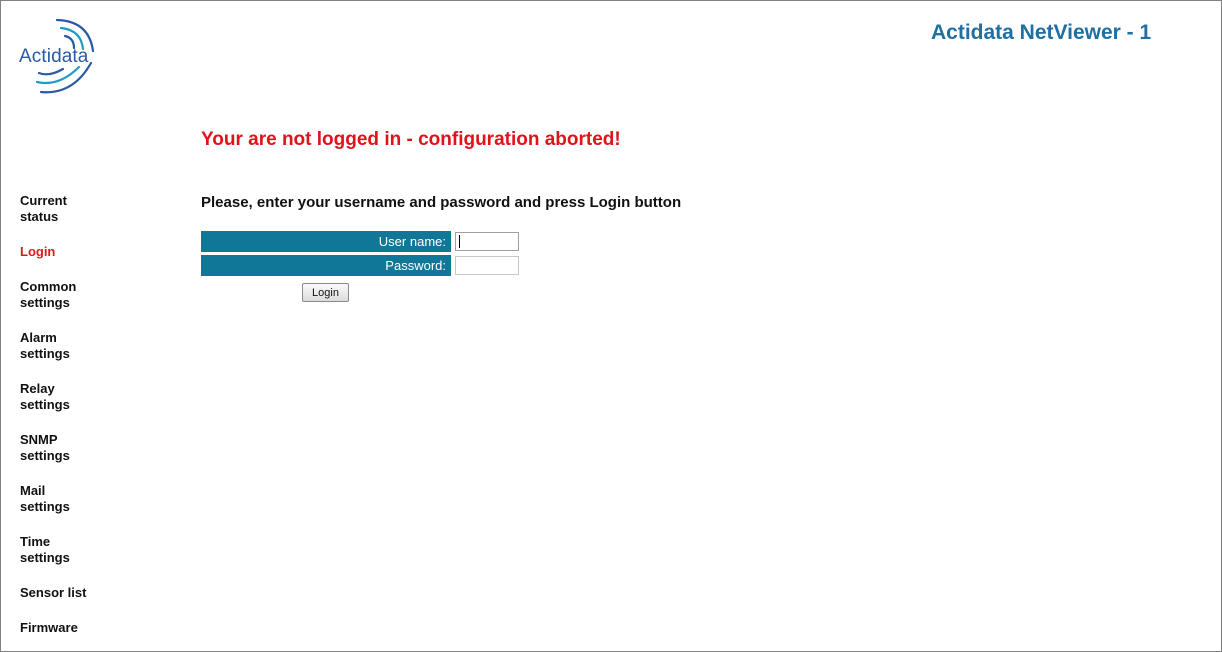 The width and height of the screenshot is (1222, 652). What do you see at coordinates (56, 628) in the screenshot?
I see `sidebar-item-firmware: Firmware` at bounding box center [56, 628].